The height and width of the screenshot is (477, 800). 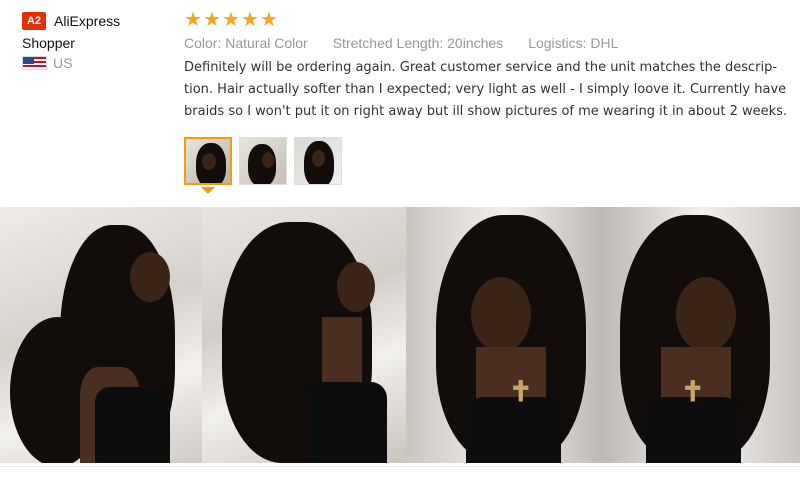 What do you see at coordinates (418, 43) in the screenshot?
I see `attr-length: Stretched Length: 20inches` at bounding box center [418, 43].